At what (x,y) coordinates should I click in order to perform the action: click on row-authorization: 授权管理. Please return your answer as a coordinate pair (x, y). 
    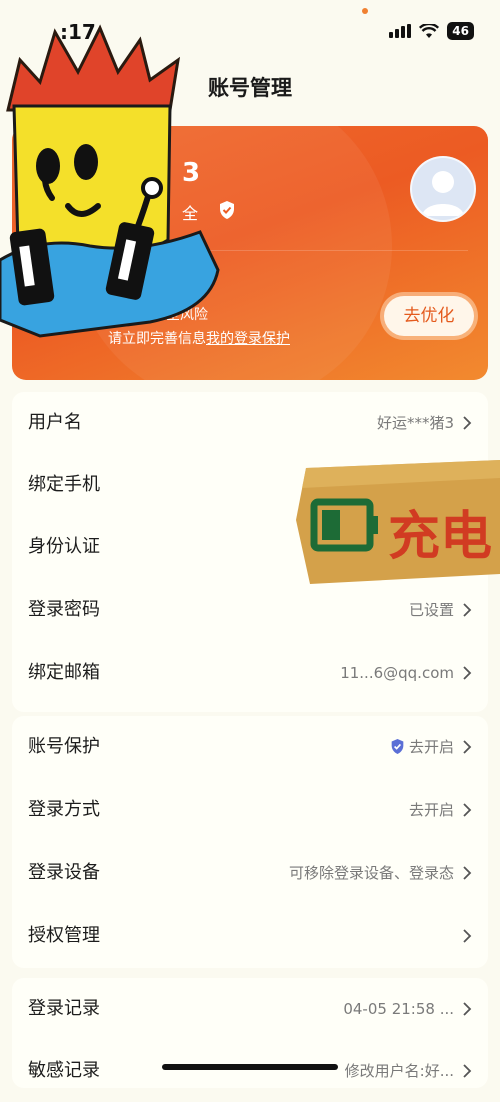
    Looking at the image, I should click on (250, 936).